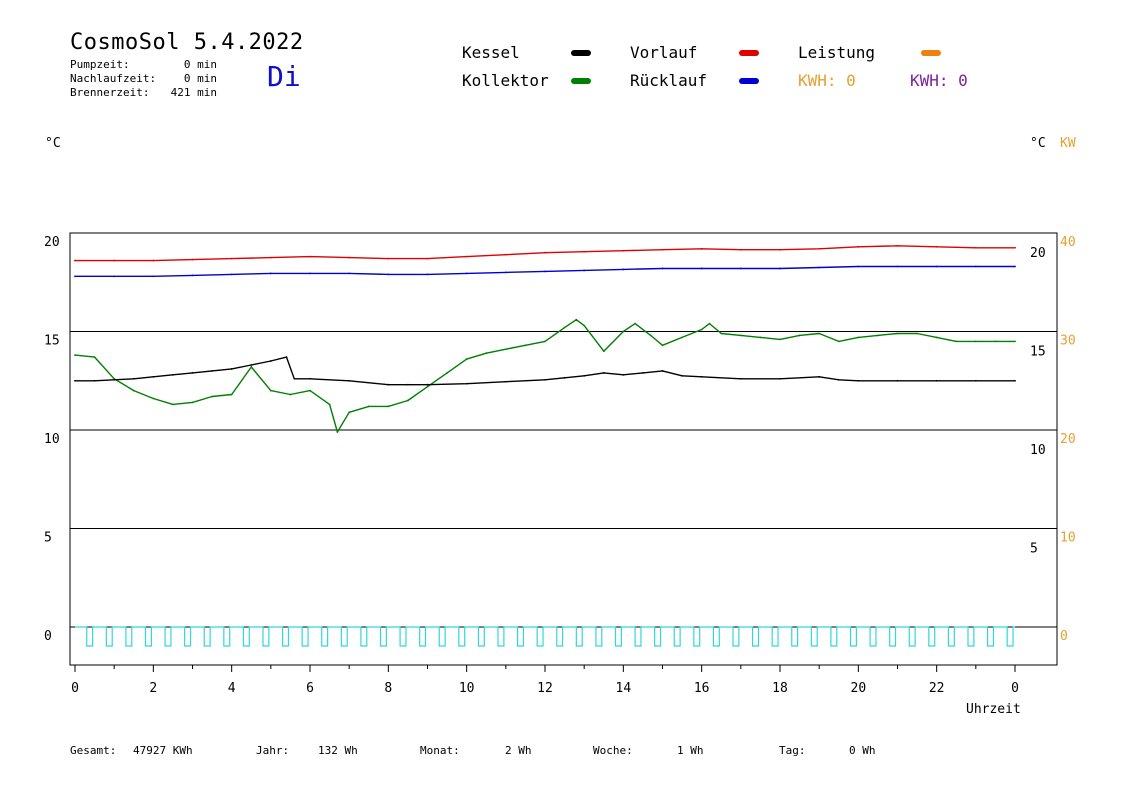 The width and height of the screenshot is (1148, 812). What do you see at coordinates (467, 688) in the screenshot?
I see `x-tick-label-5: 10` at bounding box center [467, 688].